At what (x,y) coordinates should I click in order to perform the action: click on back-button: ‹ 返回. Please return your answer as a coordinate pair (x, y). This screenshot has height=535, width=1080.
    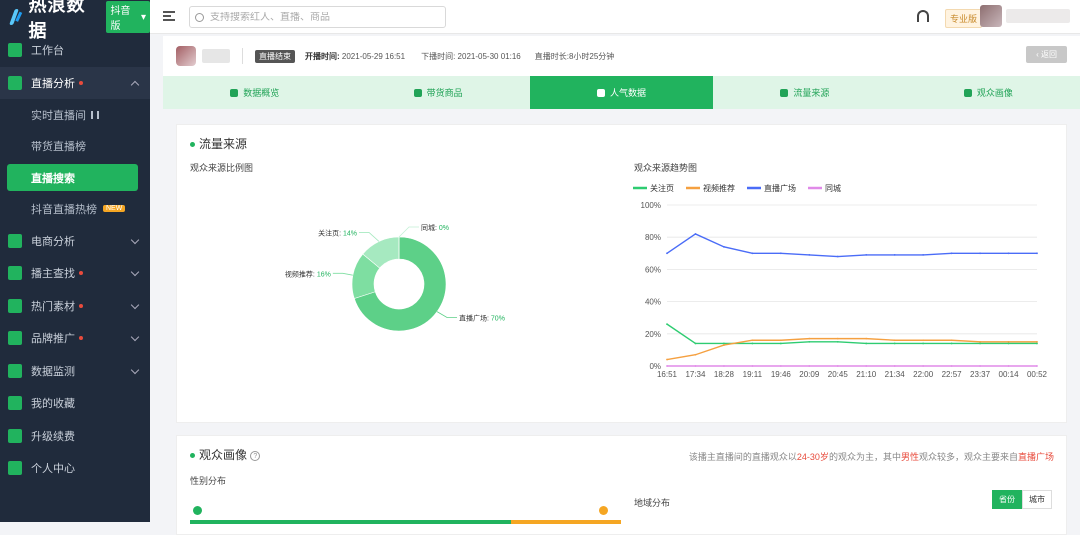
    Looking at the image, I should click on (1046, 54).